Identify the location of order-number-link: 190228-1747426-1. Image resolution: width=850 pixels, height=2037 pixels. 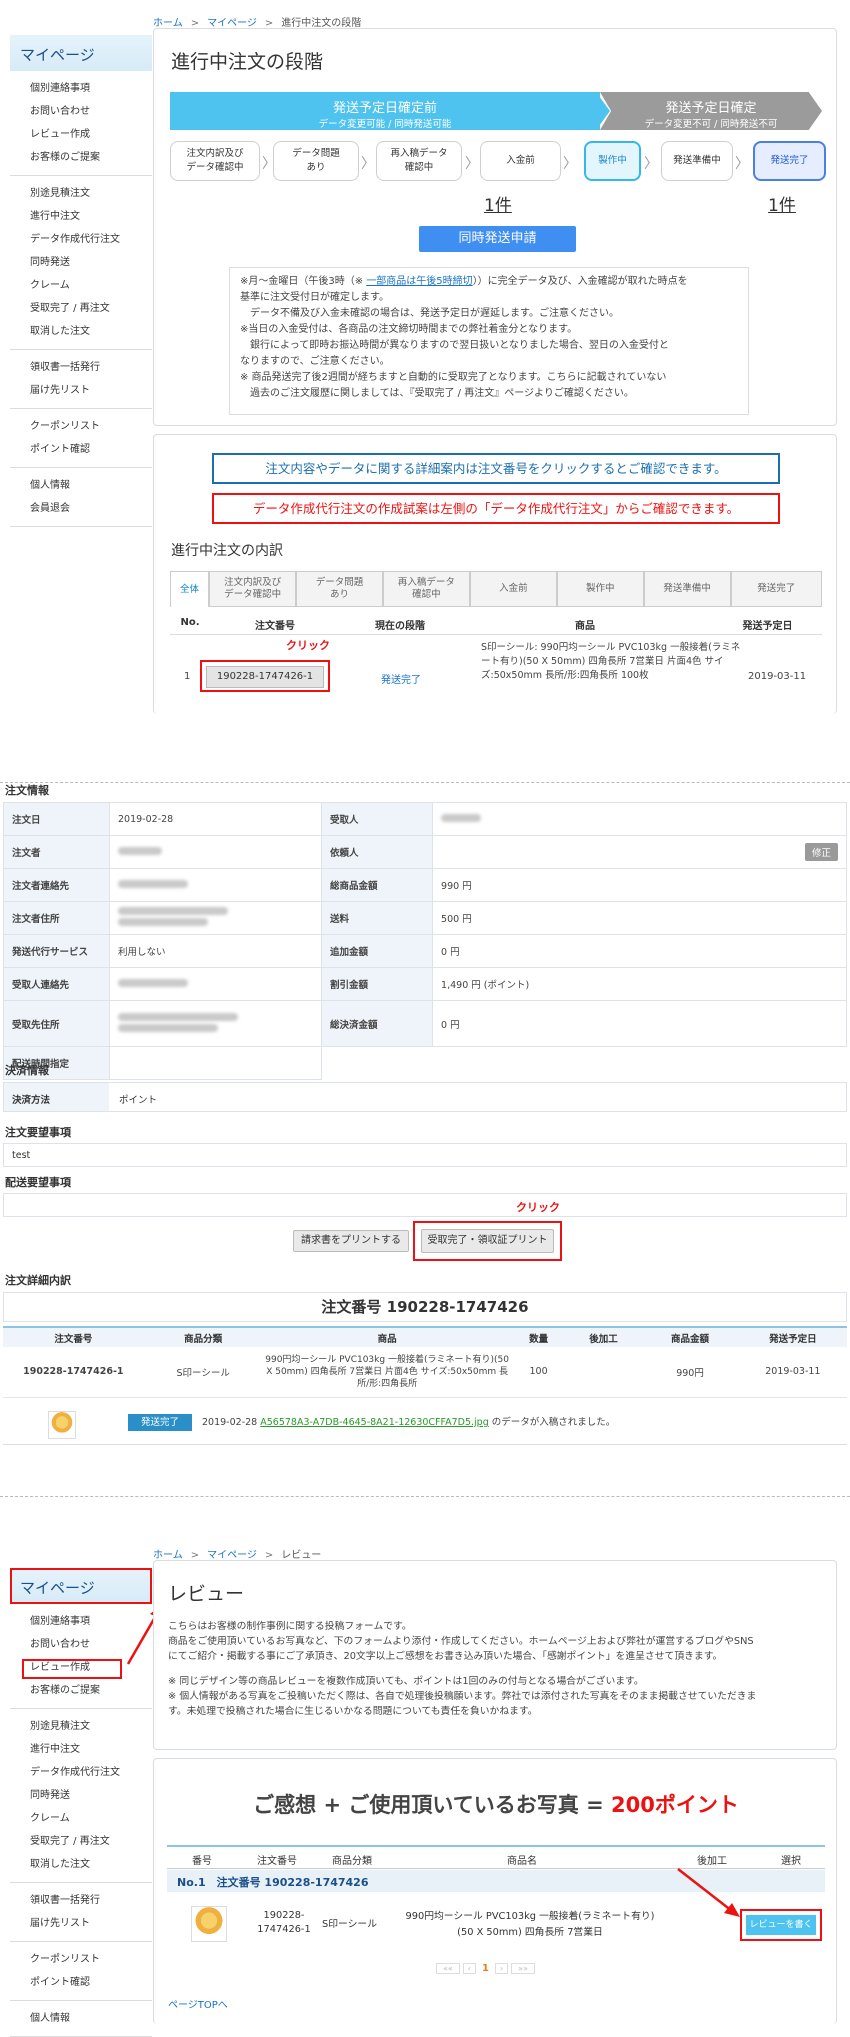
(265, 676).